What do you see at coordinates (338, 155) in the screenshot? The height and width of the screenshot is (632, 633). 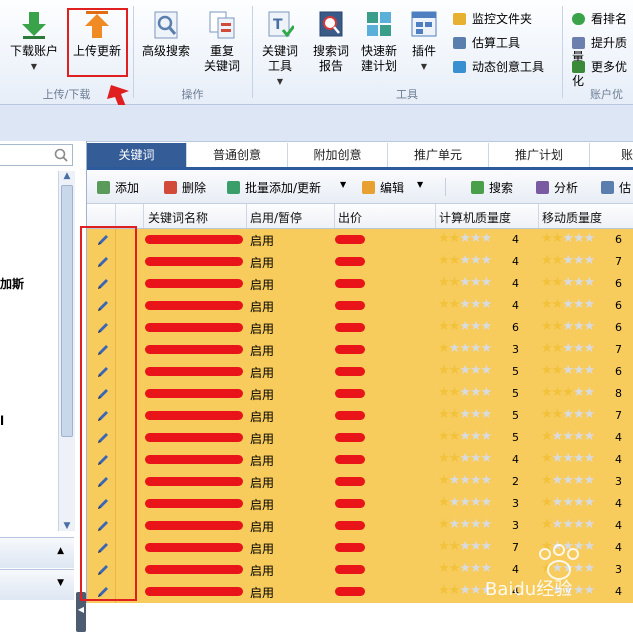 I see `tab-extra-creative: 附加创意` at bounding box center [338, 155].